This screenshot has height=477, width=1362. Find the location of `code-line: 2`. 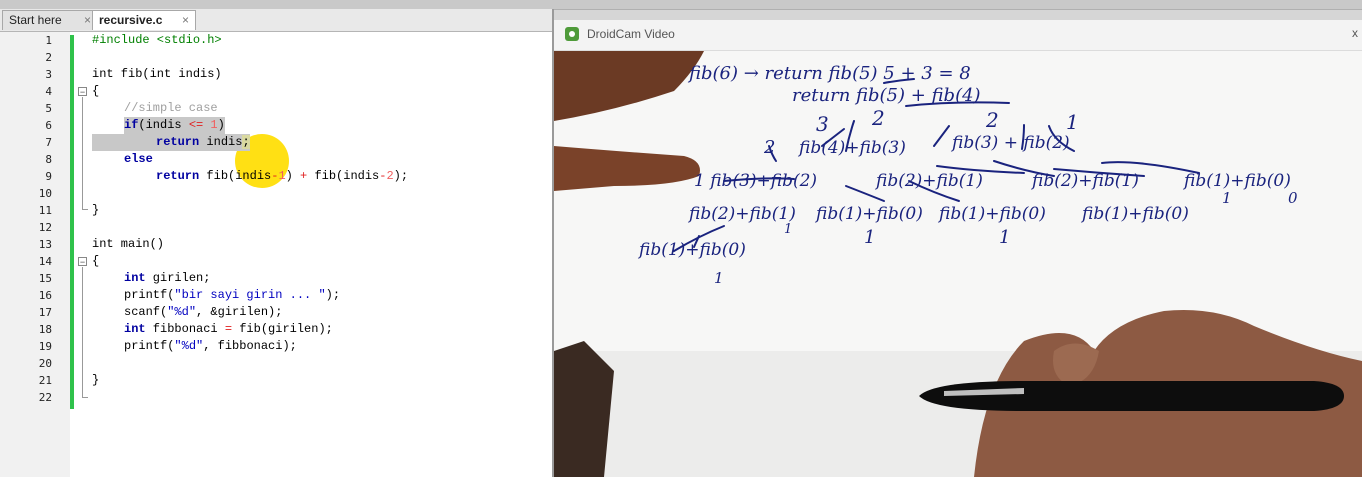

code-line: 2 is located at coordinates (276, 57).